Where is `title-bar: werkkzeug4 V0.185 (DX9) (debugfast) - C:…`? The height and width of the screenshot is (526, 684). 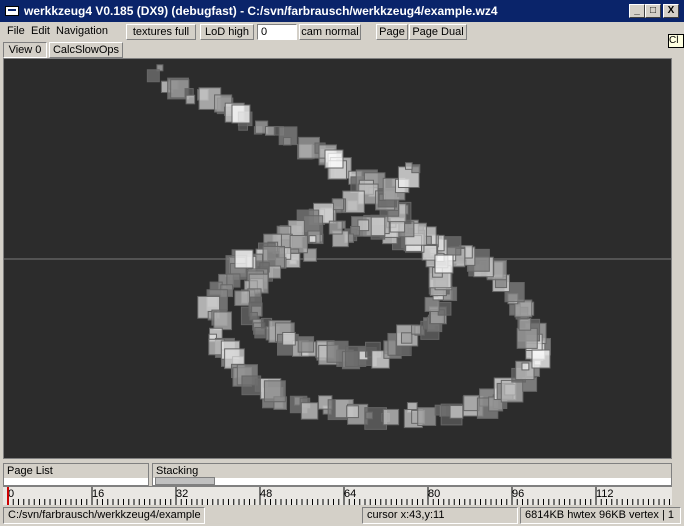 title-bar: werkkzeug4 V0.185 (DX9) (debugfast) - C:… is located at coordinates (342, 11).